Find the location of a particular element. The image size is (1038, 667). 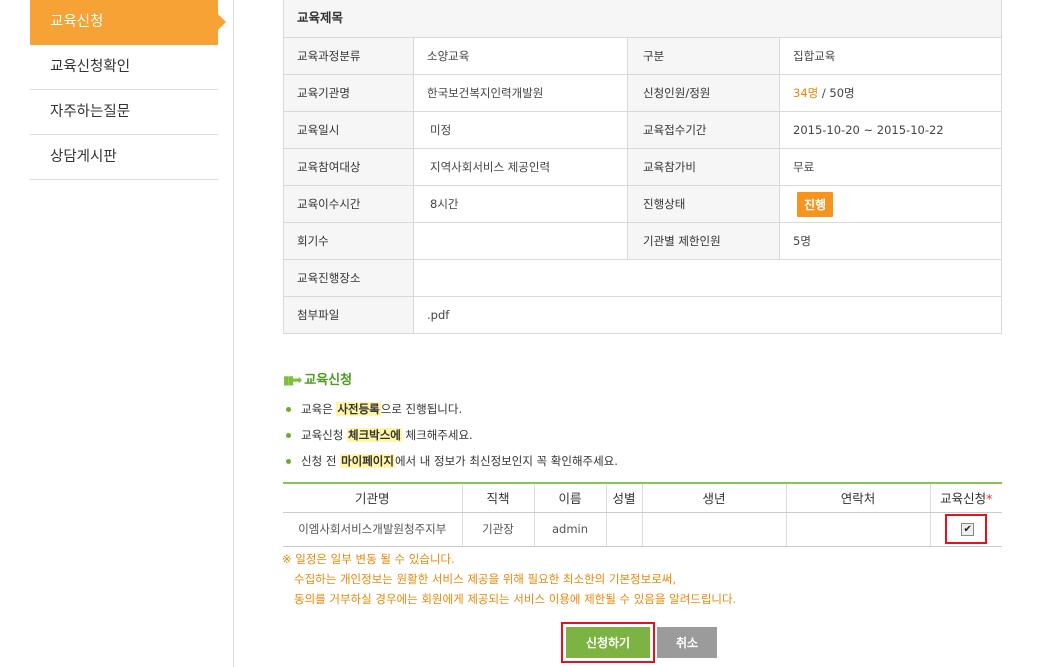

list-item: 신청 전 마이페이지에서 내 정보가 최신정보인지 꼭 확인해주세요. is located at coordinates (452, 464).